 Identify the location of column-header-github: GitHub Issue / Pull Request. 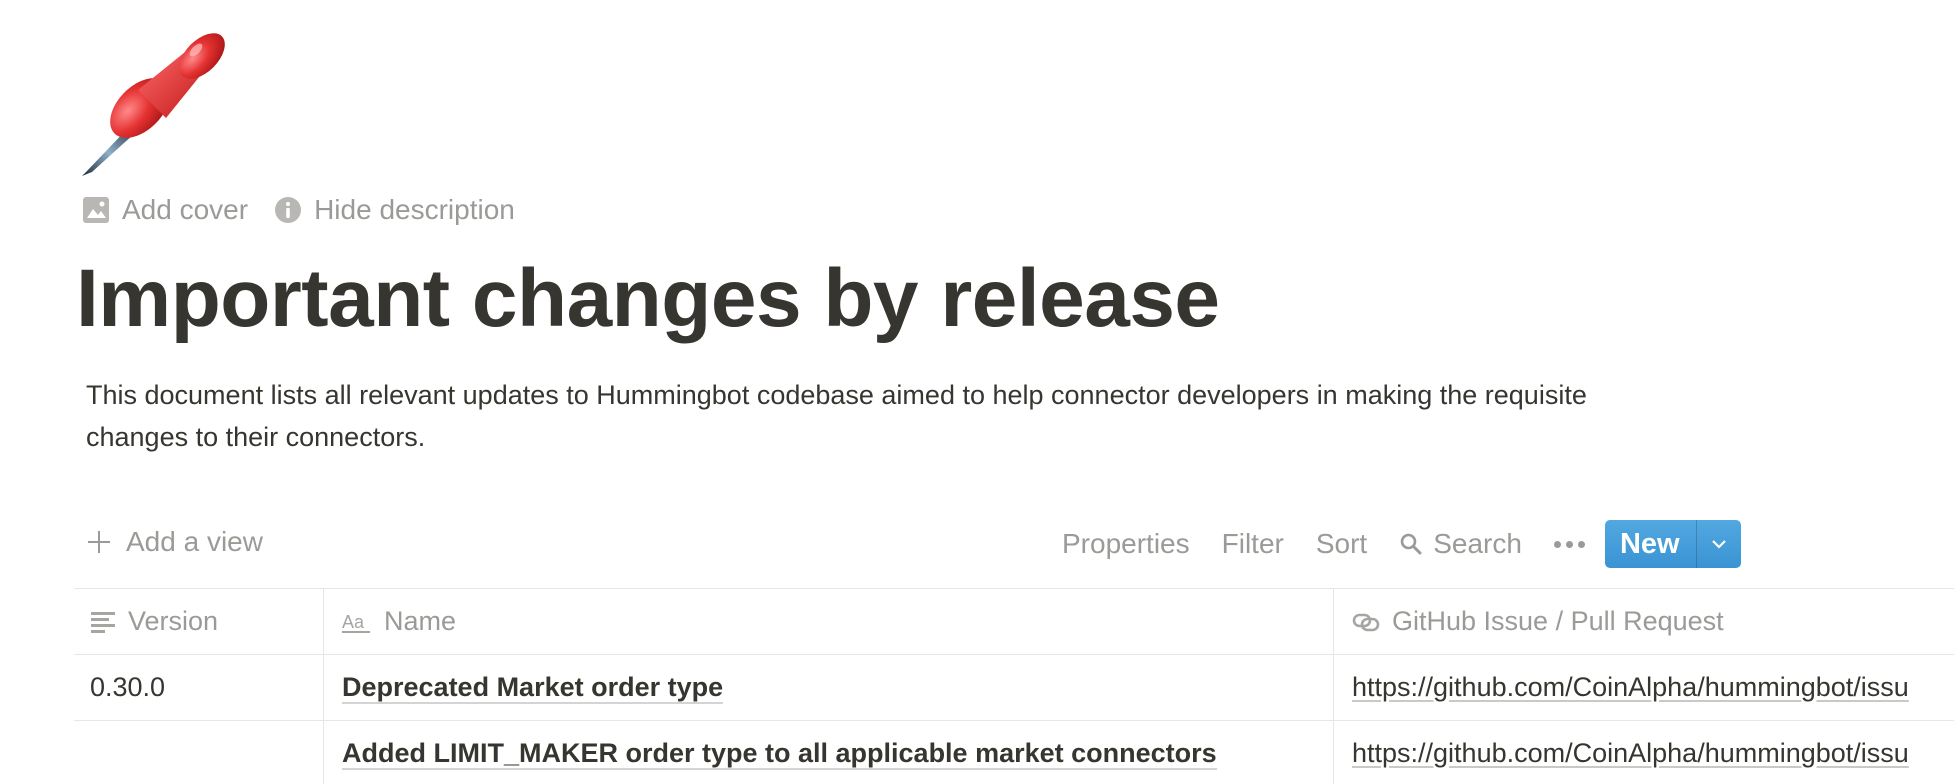
(1644, 621).